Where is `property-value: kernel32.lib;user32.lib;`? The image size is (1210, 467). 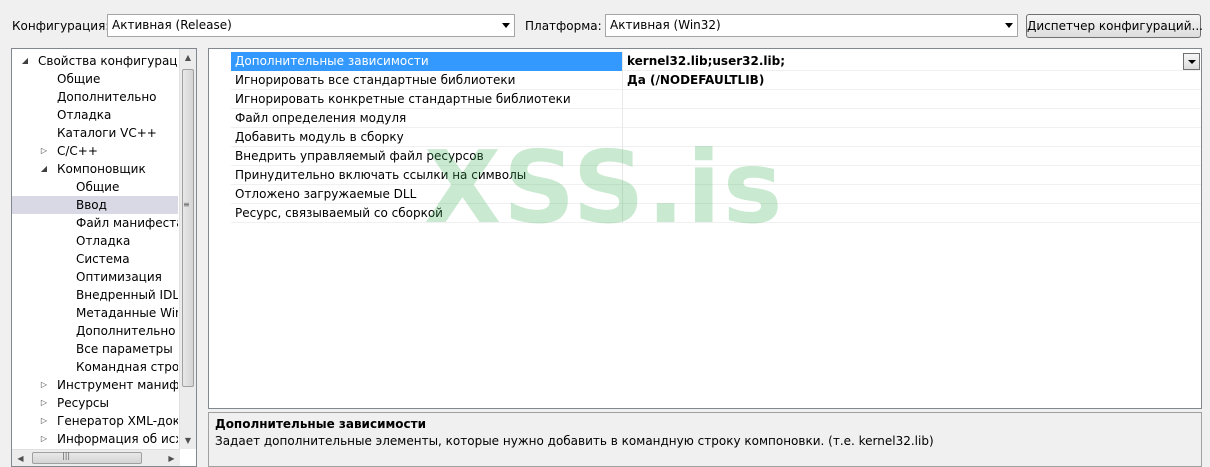 property-value: kernel32.lib;user32.lib; is located at coordinates (912, 61).